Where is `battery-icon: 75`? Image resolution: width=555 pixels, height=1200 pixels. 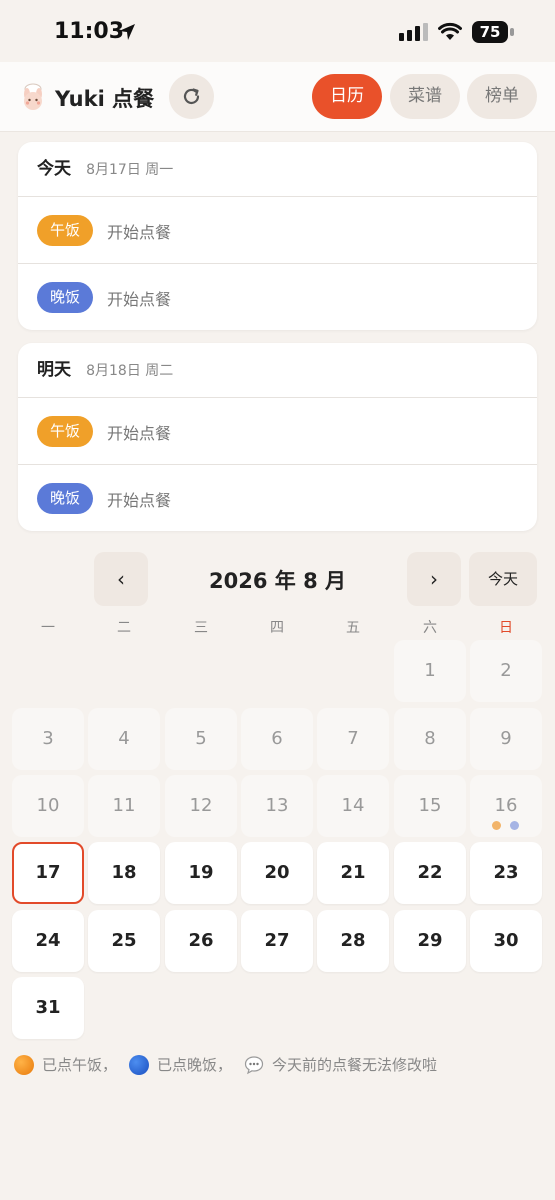 battery-icon: 75 is located at coordinates (493, 32).